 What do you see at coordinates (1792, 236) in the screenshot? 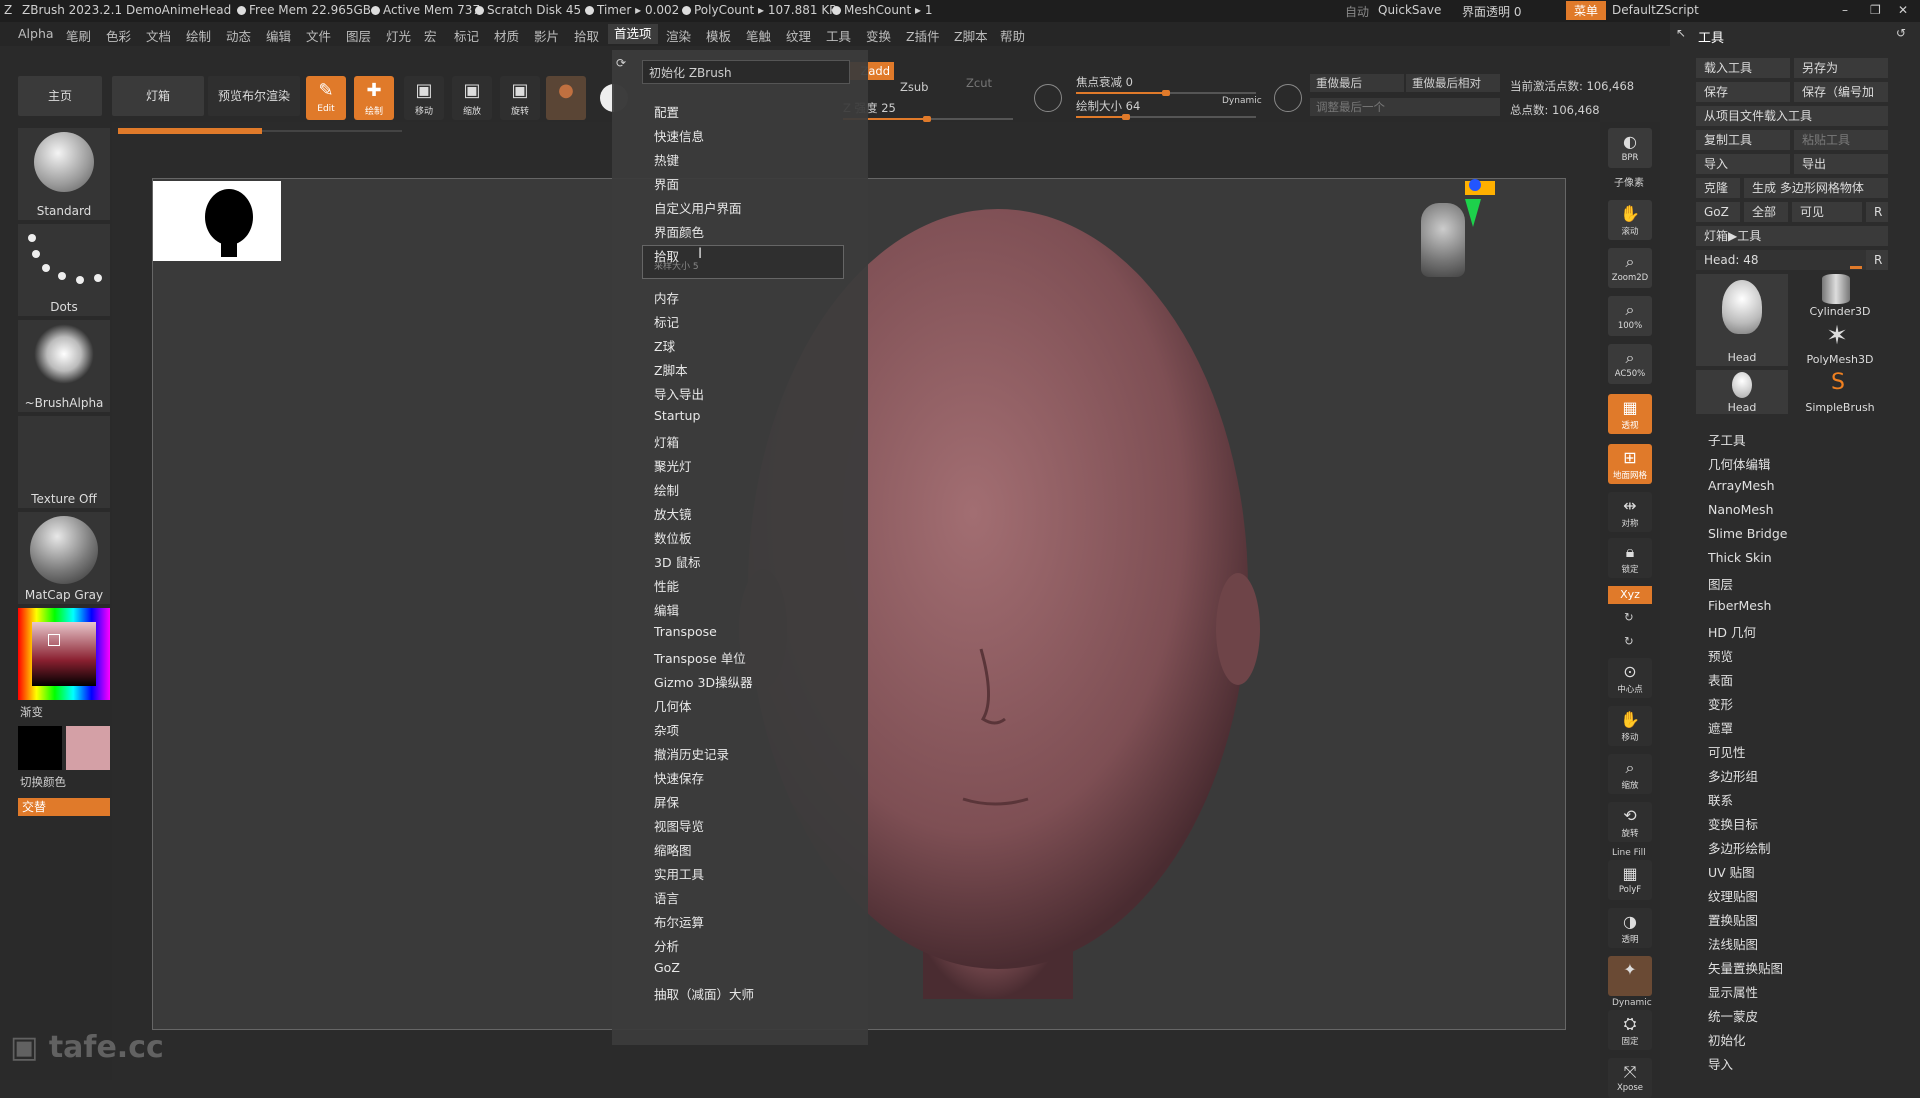
I see `lightbox-tools-button: 灯箱▶工具` at bounding box center [1792, 236].